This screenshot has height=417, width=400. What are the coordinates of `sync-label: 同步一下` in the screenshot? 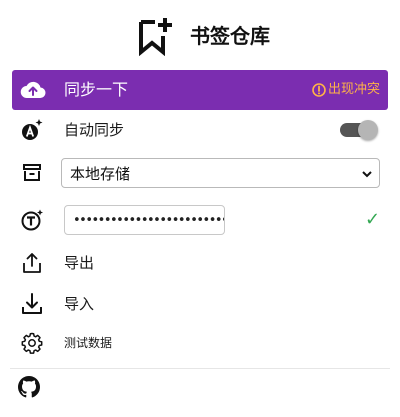 It's located at (96, 89).